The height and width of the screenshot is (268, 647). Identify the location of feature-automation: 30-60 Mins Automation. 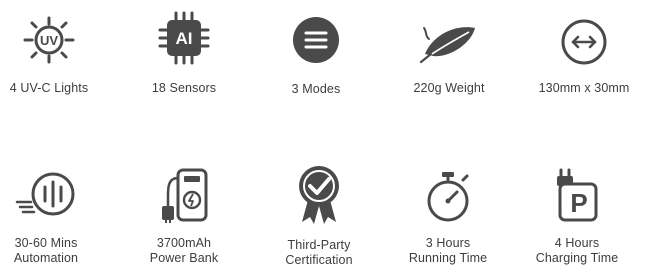
(55, 213).